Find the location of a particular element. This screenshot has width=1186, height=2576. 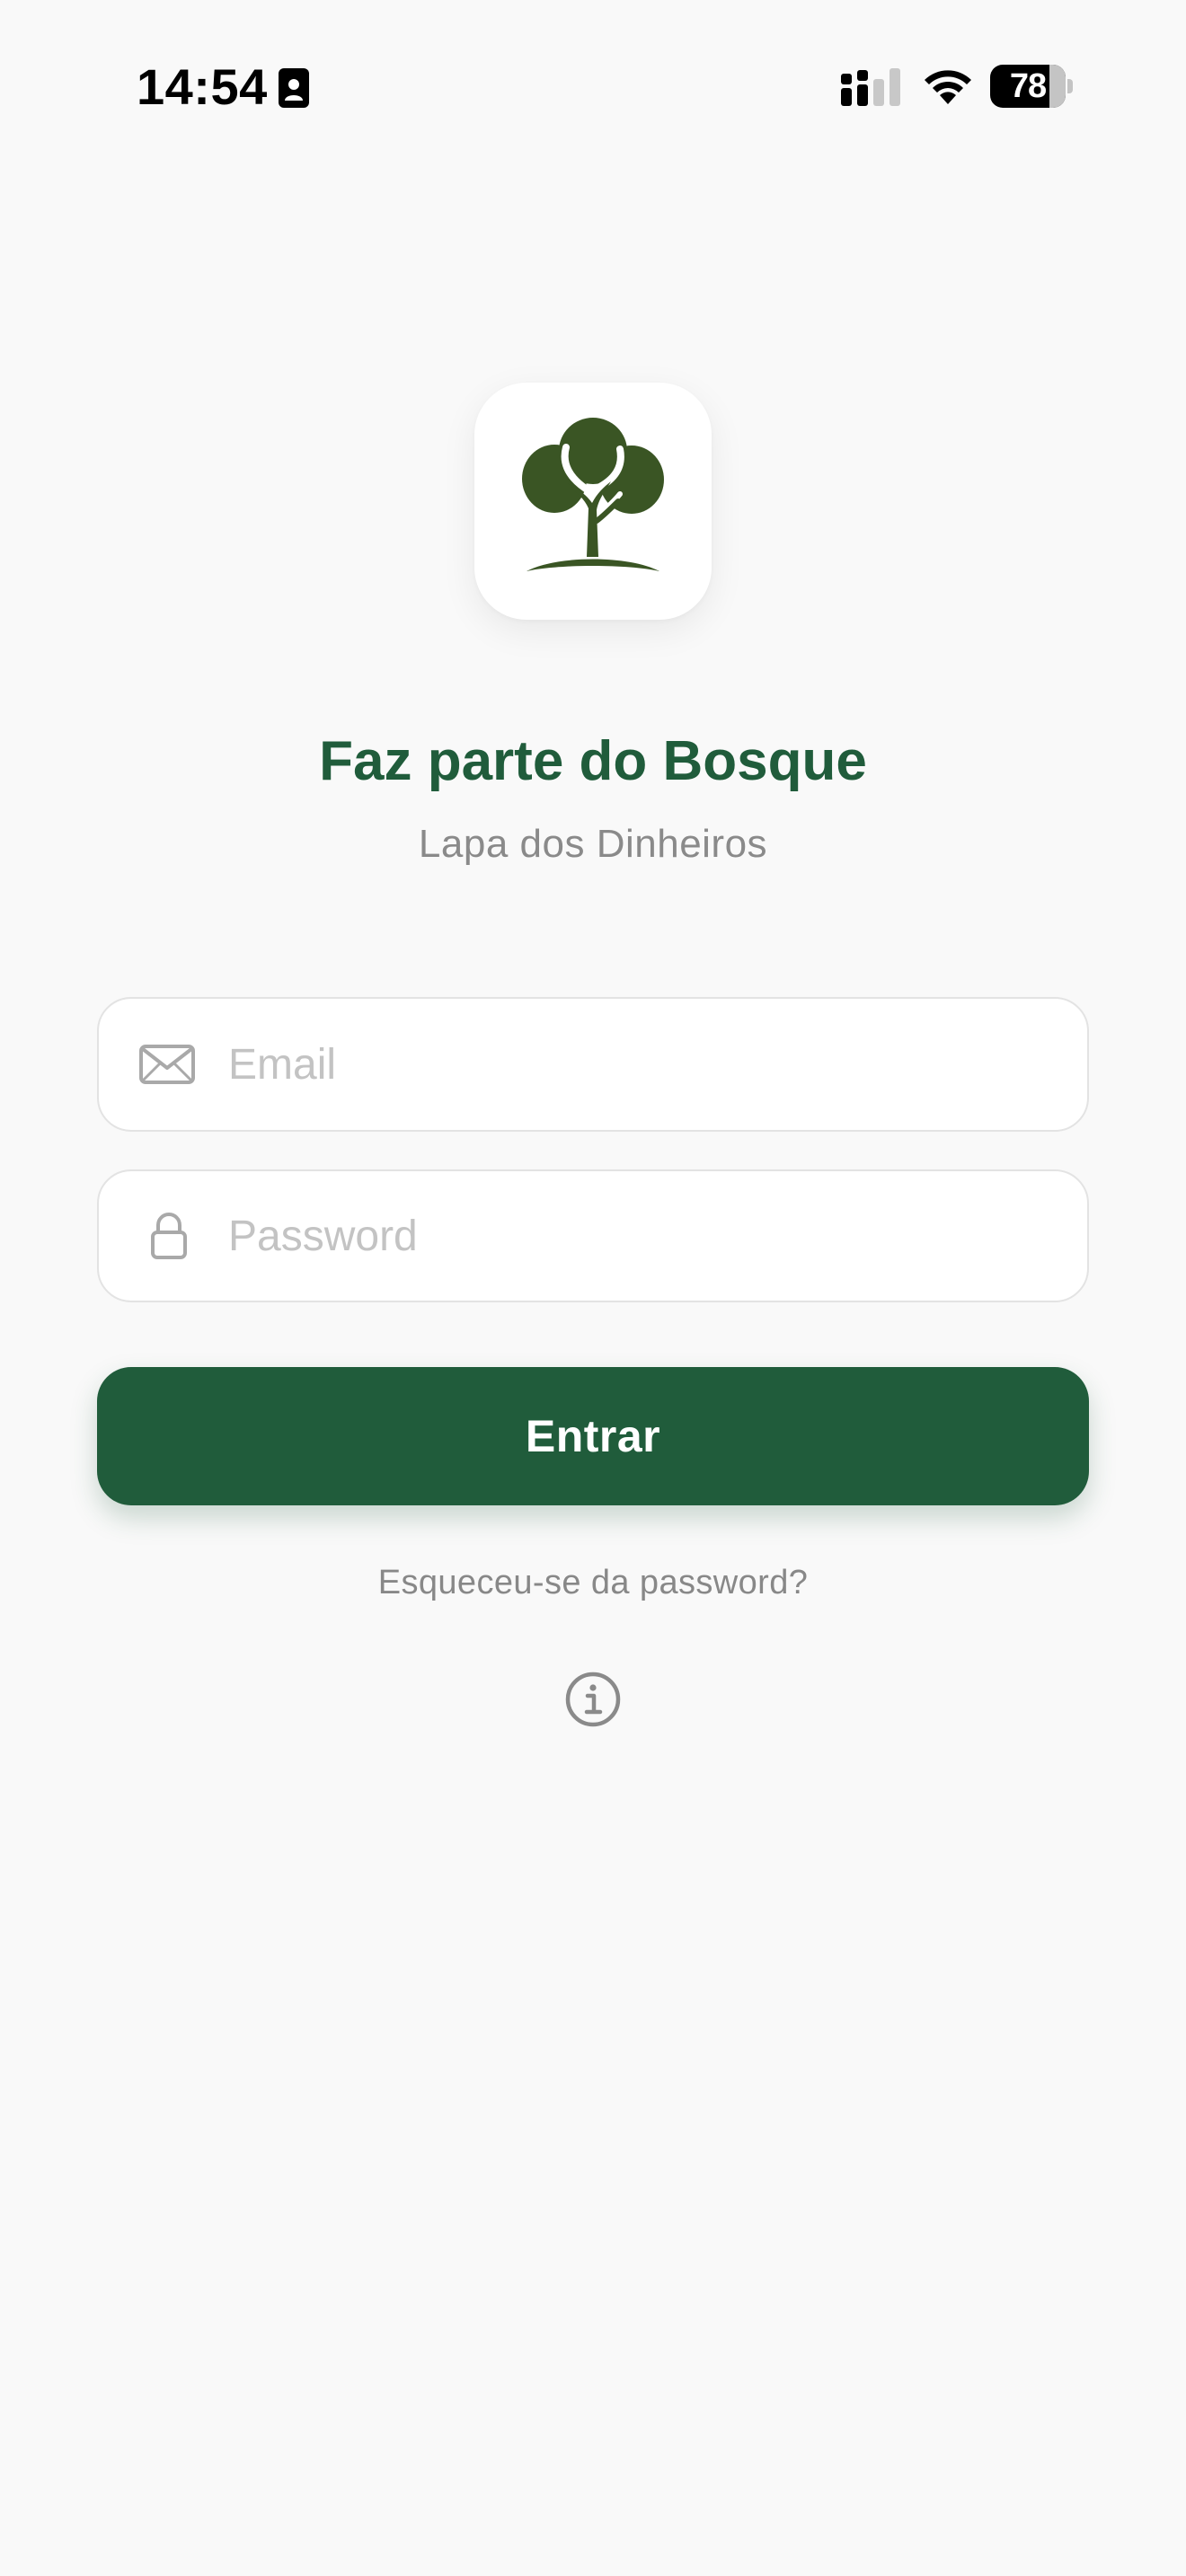

status-time: 14:54 is located at coordinates (202, 86).